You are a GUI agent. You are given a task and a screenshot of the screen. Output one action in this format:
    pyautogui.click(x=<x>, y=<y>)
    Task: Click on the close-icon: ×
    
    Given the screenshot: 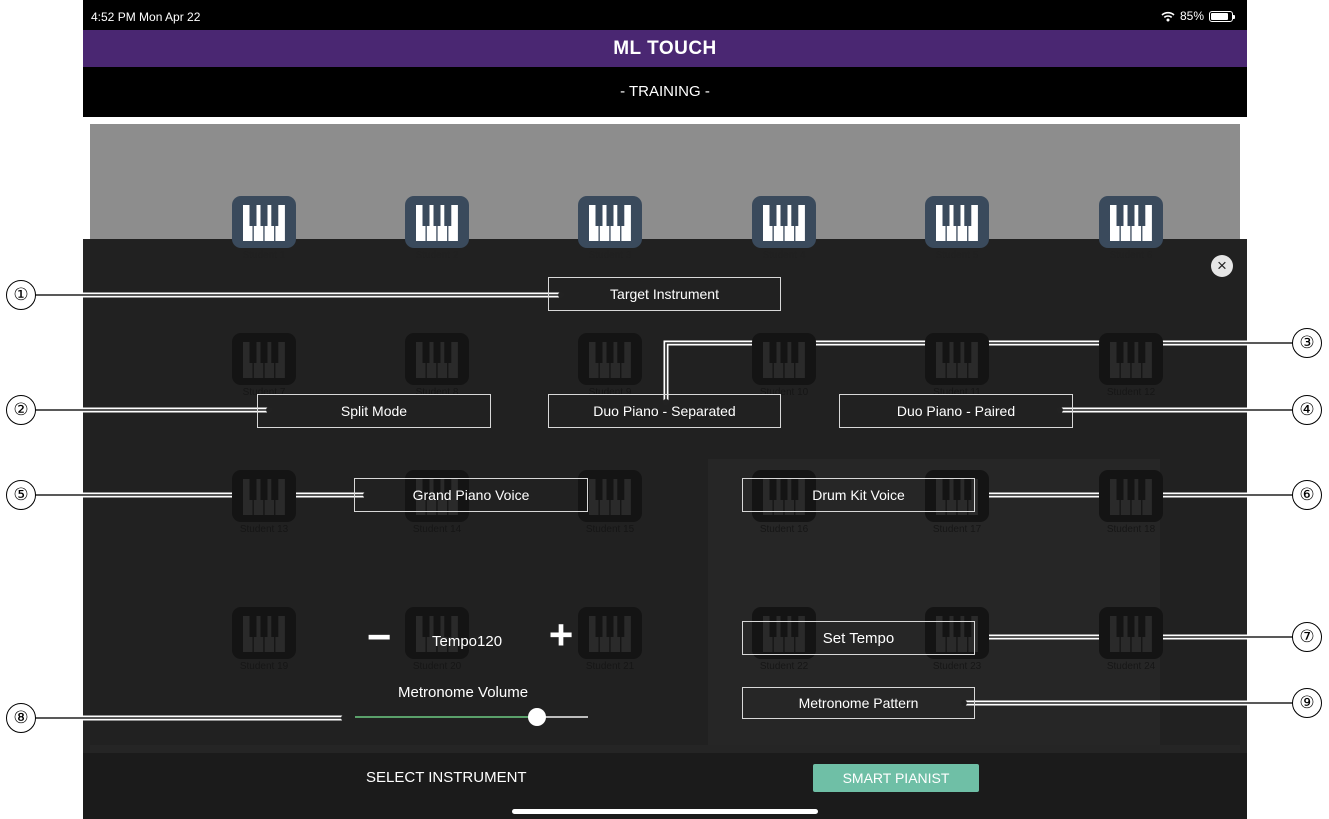 What is the action you would take?
    pyautogui.click(x=1222, y=266)
    